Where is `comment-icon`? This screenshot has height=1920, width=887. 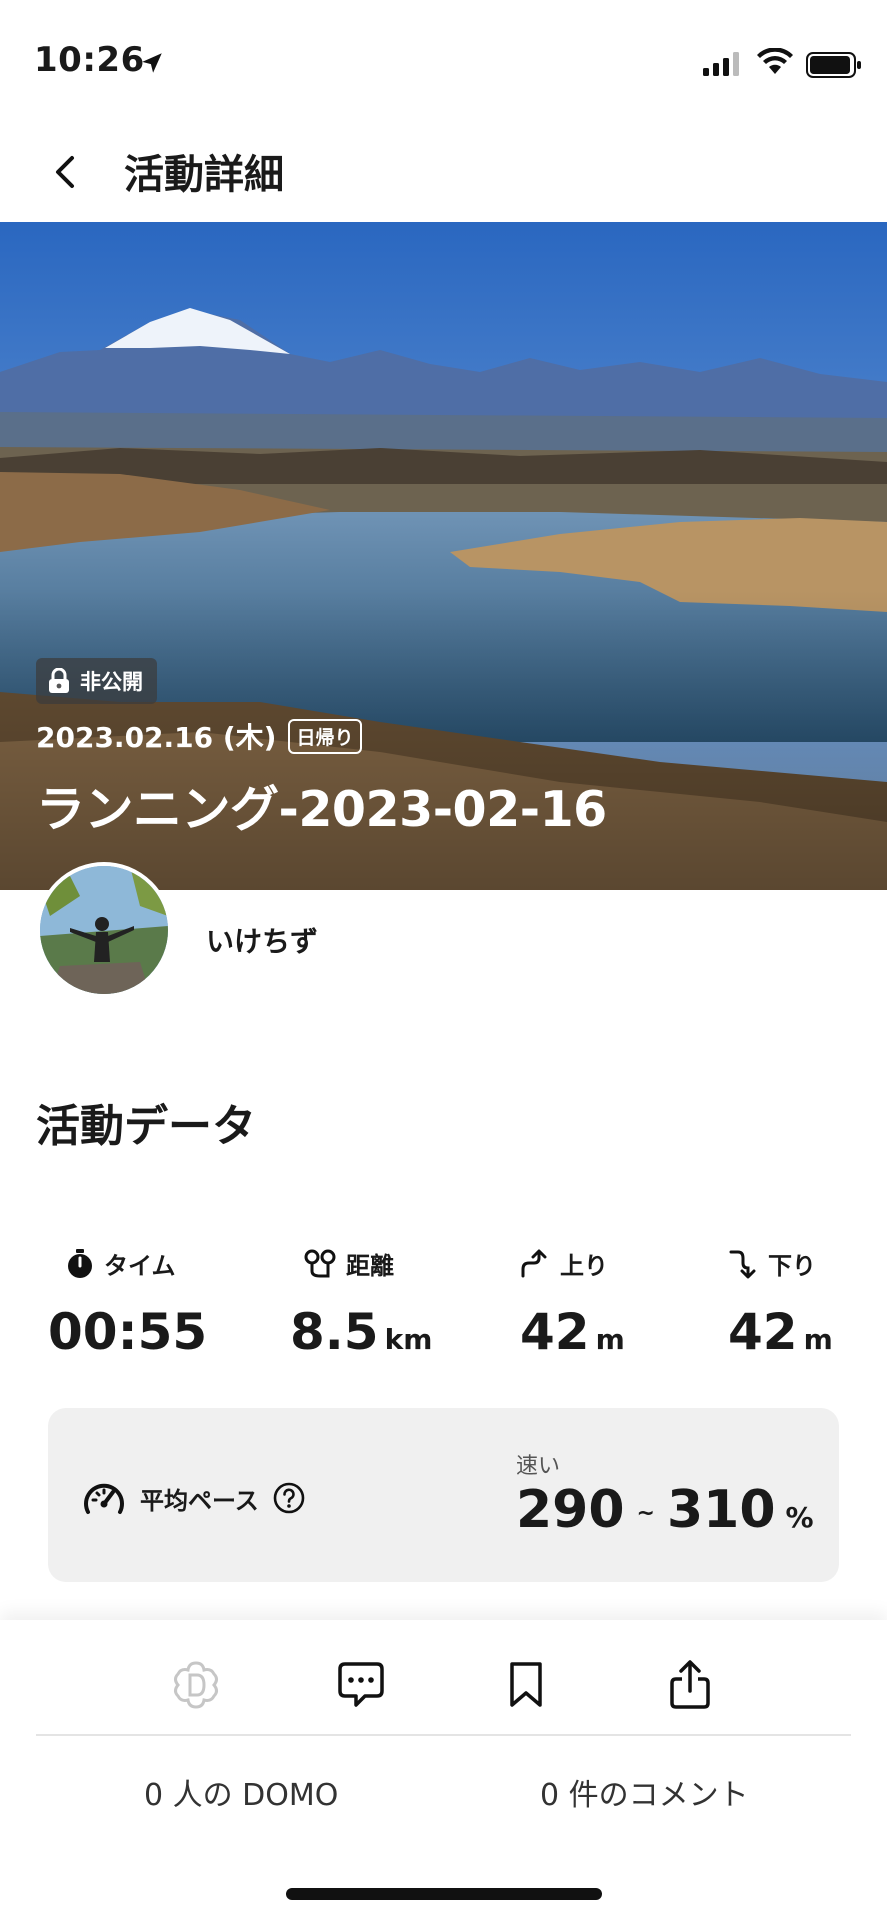
comment-icon is located at coordinates (361, 1684).